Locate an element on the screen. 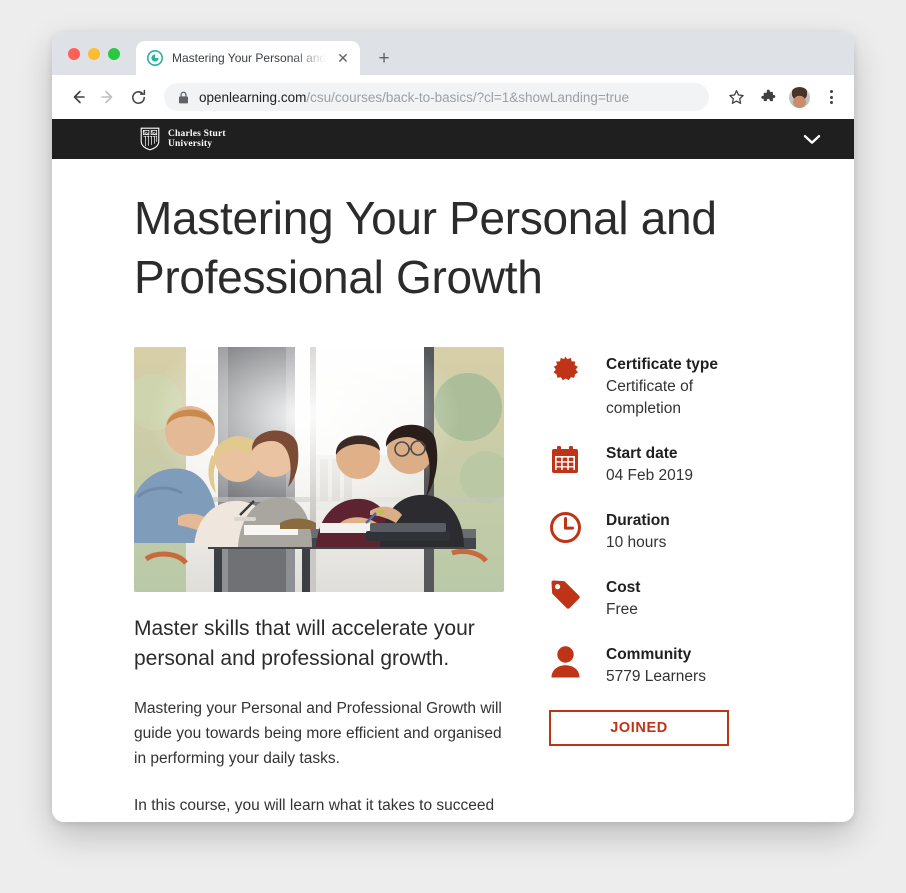  detail-label: Start date is located at coordinates (642, 453).